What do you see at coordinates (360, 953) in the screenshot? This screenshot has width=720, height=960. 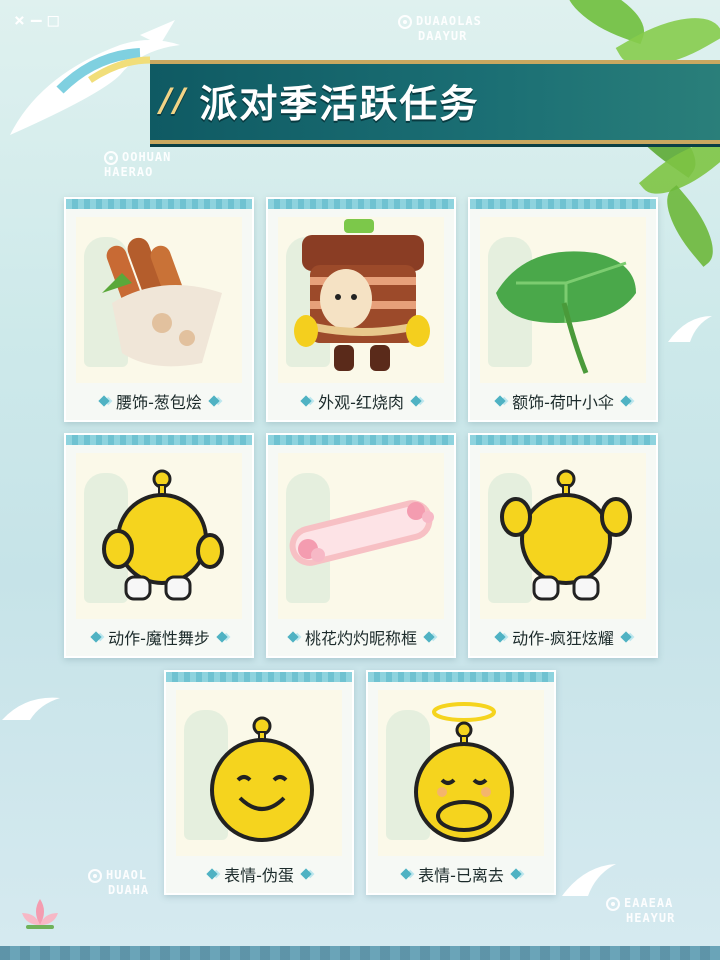 I see `bottom-border` at bounding box center [360, 953].